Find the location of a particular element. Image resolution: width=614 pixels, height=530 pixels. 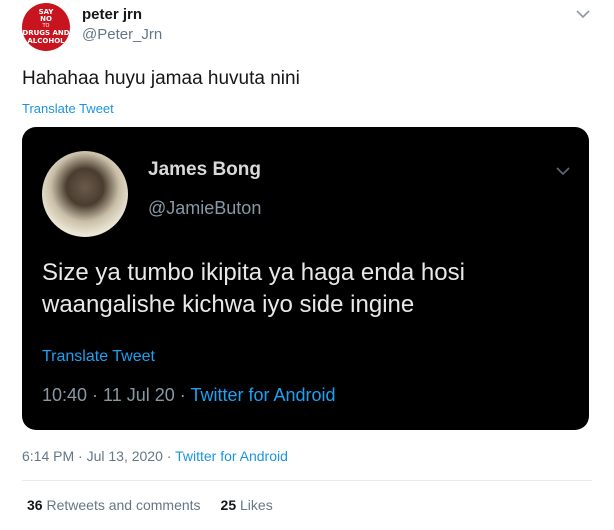

tweet-text: Hahahaa huyu jamaa huvuta nini is located at coordinates (161, 78).